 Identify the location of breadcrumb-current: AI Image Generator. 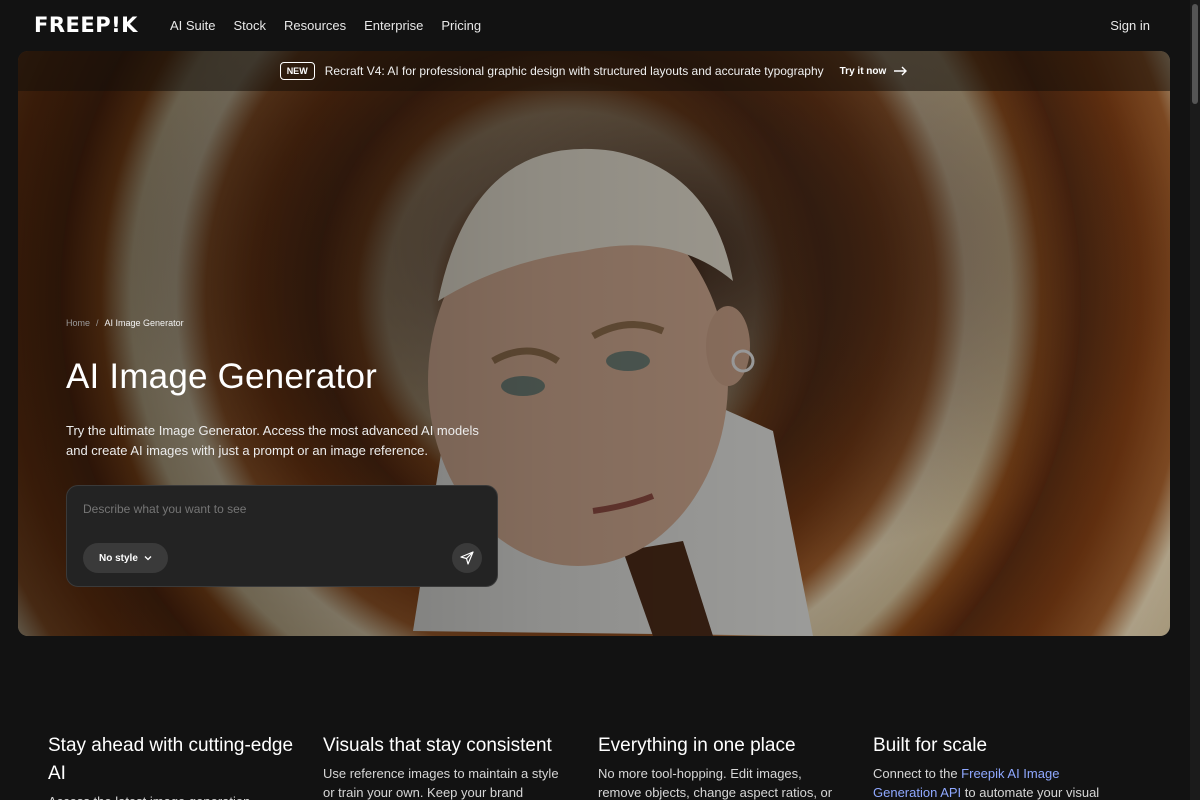
(144, 323).